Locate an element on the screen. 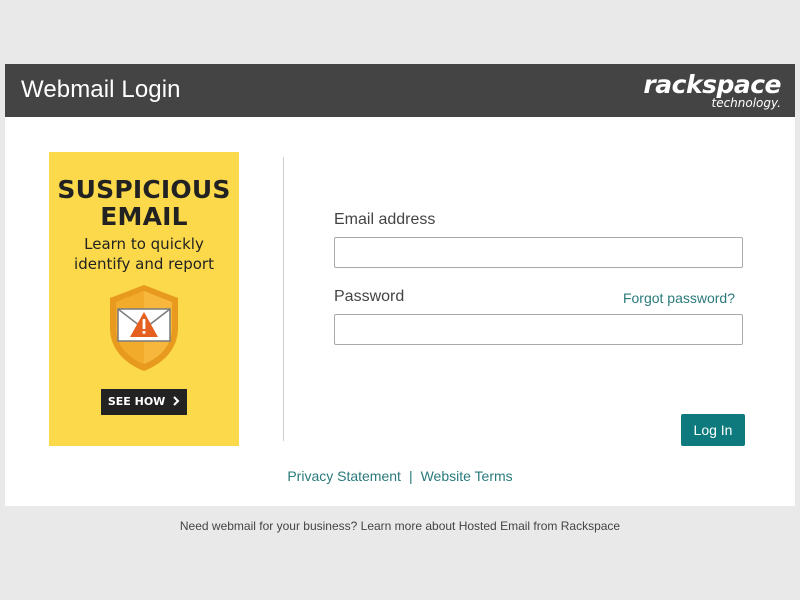 The image size is (800, 600). website-terms-link: Website Terms is located at coordinates (467, 476).